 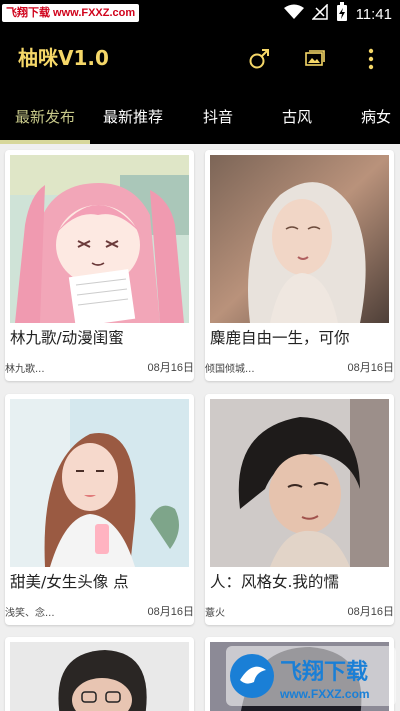 What do you see at coordinates (63, 58) in the screenshot?
I see `app-title: 柚咪V1.0` at bounding box center [63, 58].